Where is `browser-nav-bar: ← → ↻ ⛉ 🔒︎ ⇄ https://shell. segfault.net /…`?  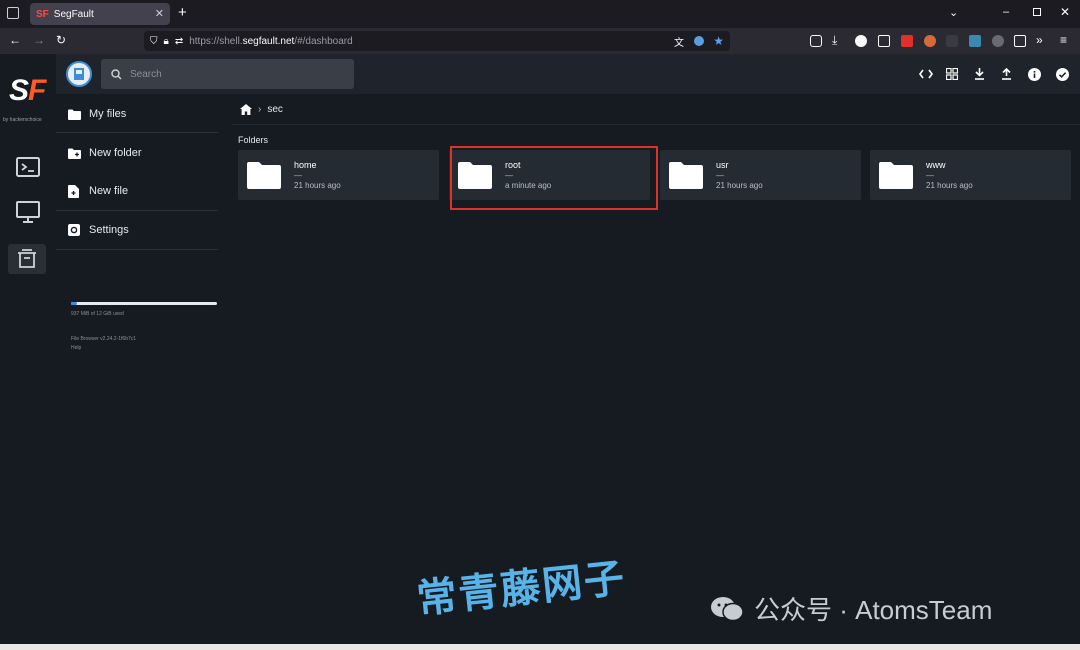
browser-nav-bar: ← → ↻ ⛉ 🔒︎ ⇄ https://shell. segfault.net /… is located at coordinates (540, 41).